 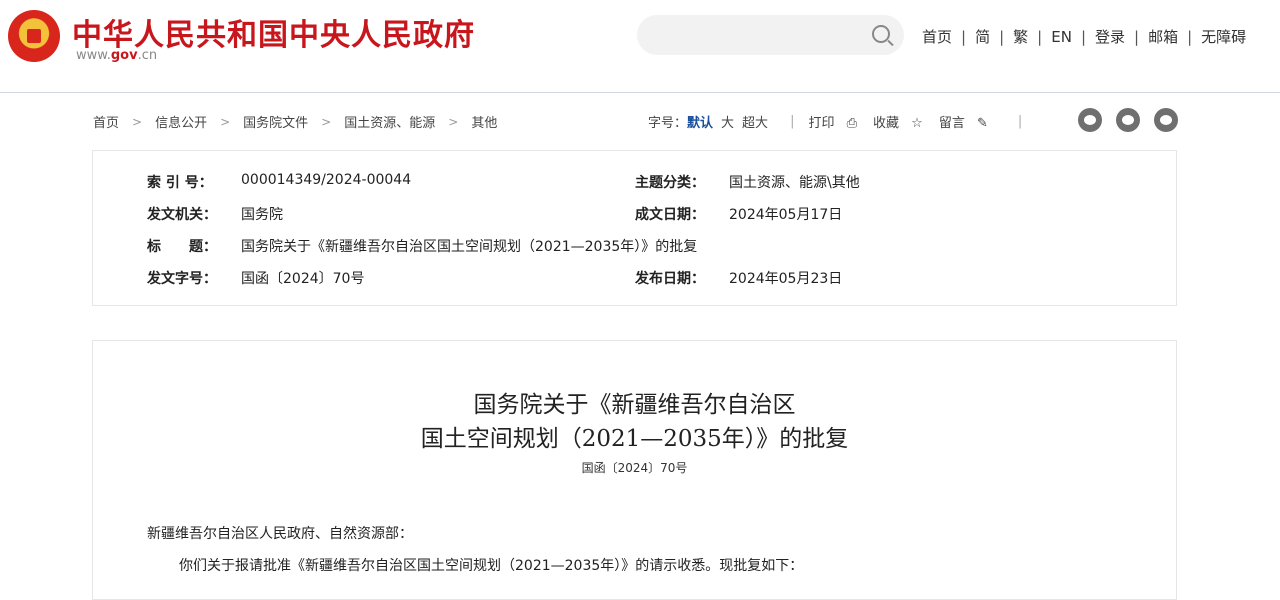 I want to click on print-button: 打印 ⎙, so click(x=836, y=121).